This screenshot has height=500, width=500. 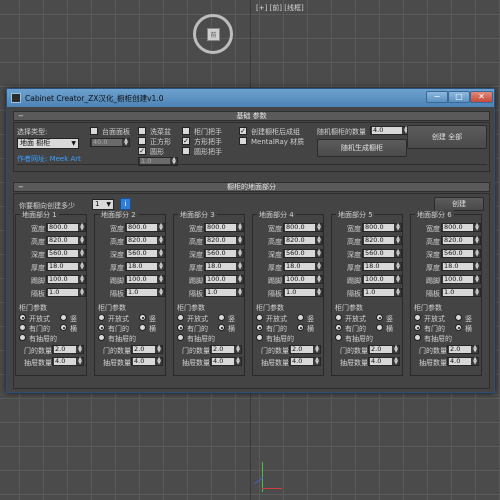 I want to click on title-bar: Cabinet Creator_ZX汉化_橱柜创建v1.0 − □ ✕, so click(x=250, y=98).